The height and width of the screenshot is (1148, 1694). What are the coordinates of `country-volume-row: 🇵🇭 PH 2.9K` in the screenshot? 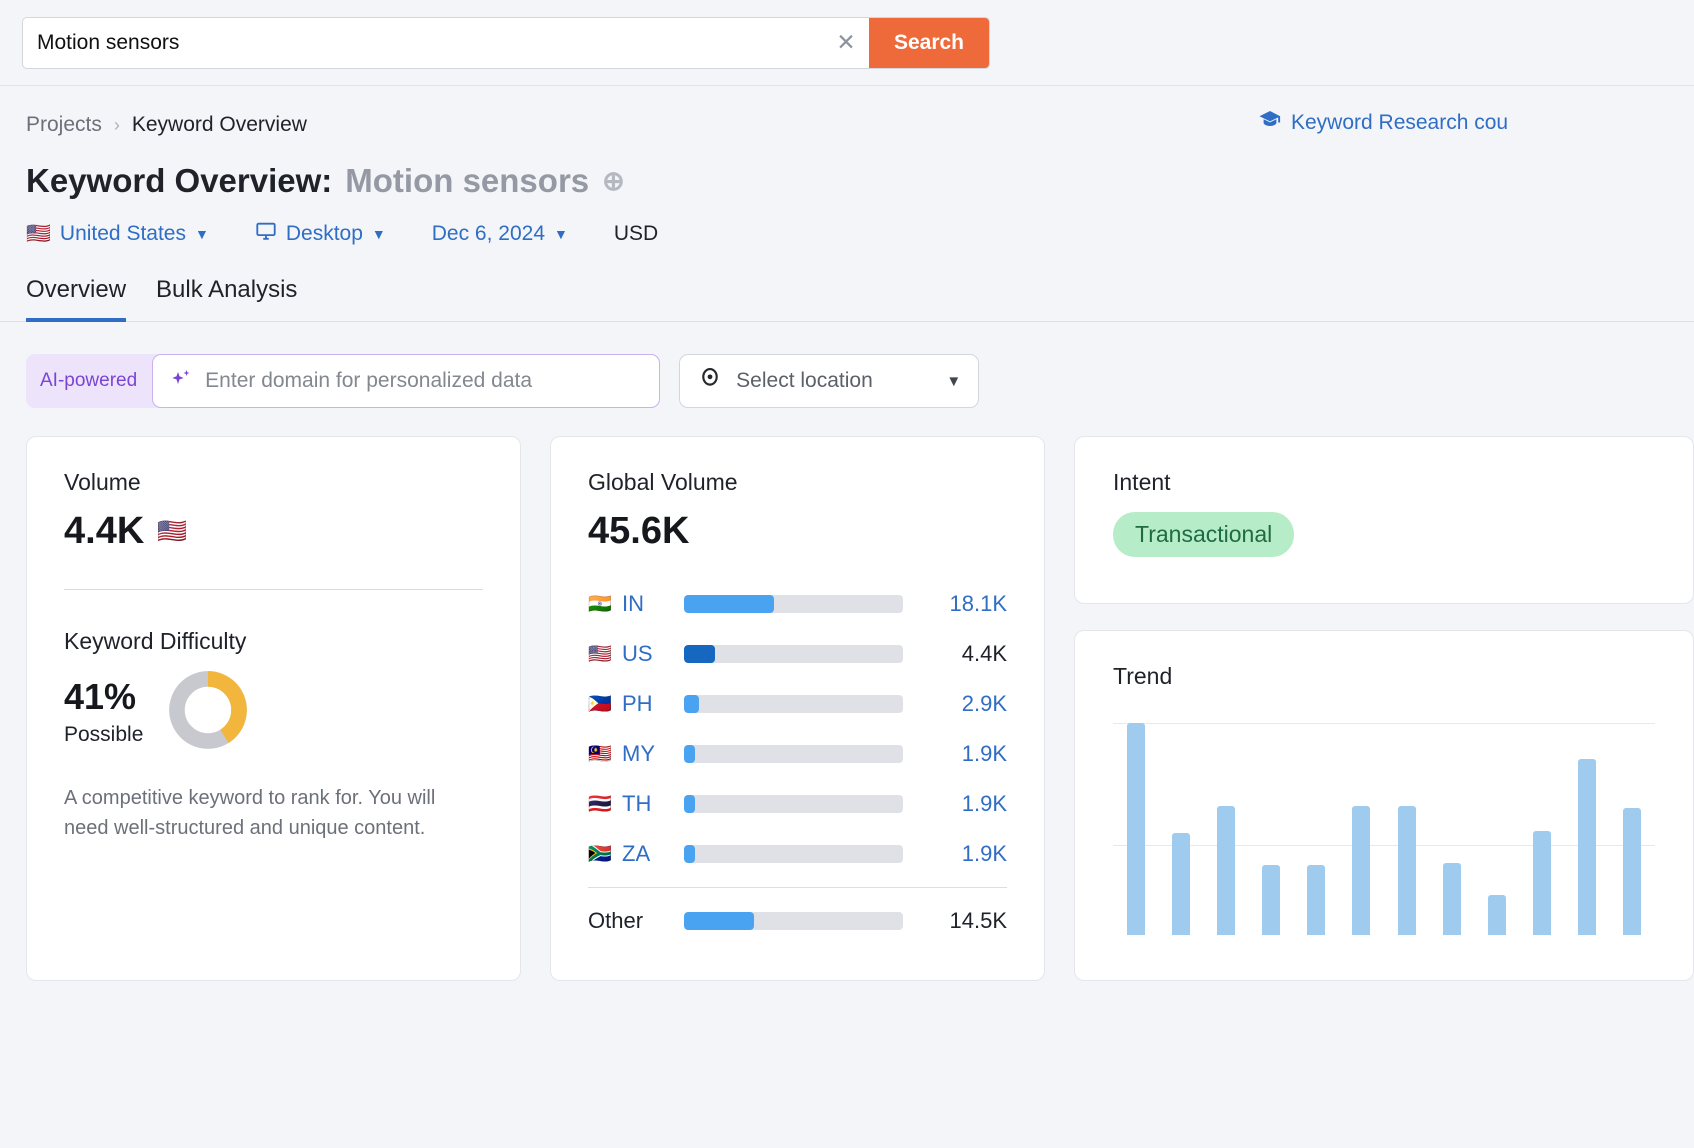 It's located at (797, 704).